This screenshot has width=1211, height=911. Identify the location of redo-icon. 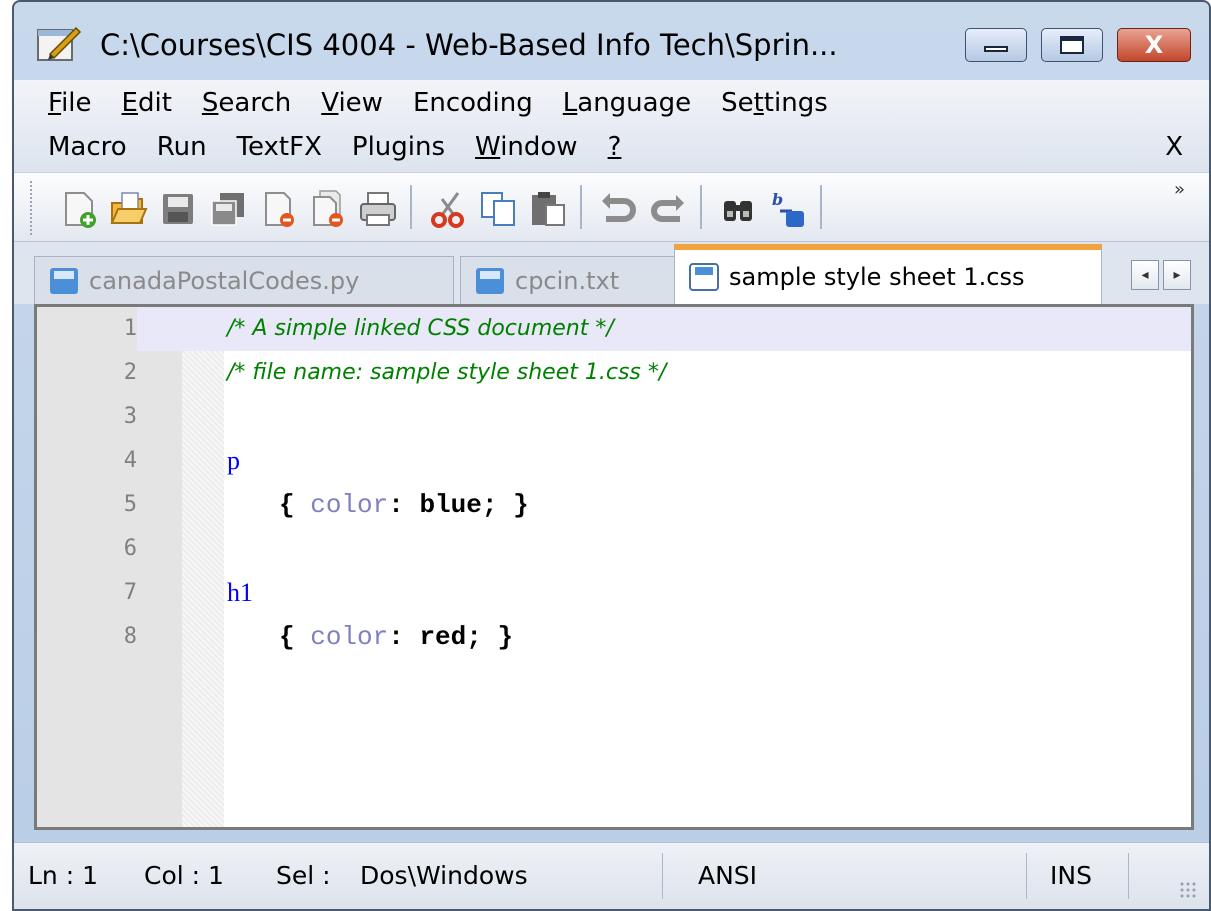
(668, 209).